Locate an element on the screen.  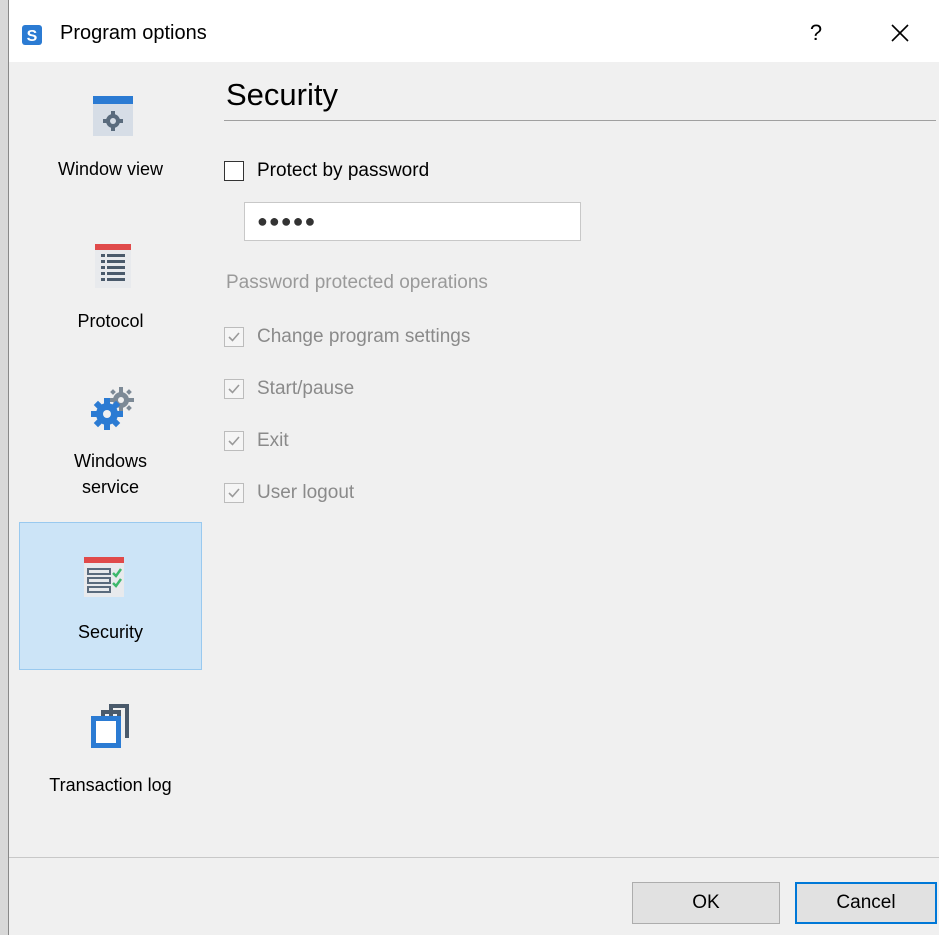
sidebar-item-label: Protocol is located at coordinates (110, 321).